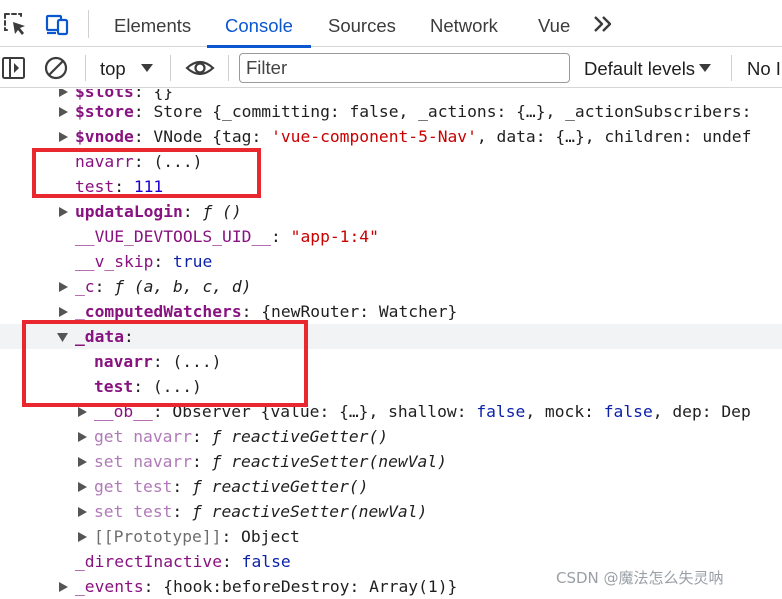 The image size is (782, 599). I want to click on tree-row-set-test: set test: ƒ reactiveSetter(newVal), so click(391, 511).